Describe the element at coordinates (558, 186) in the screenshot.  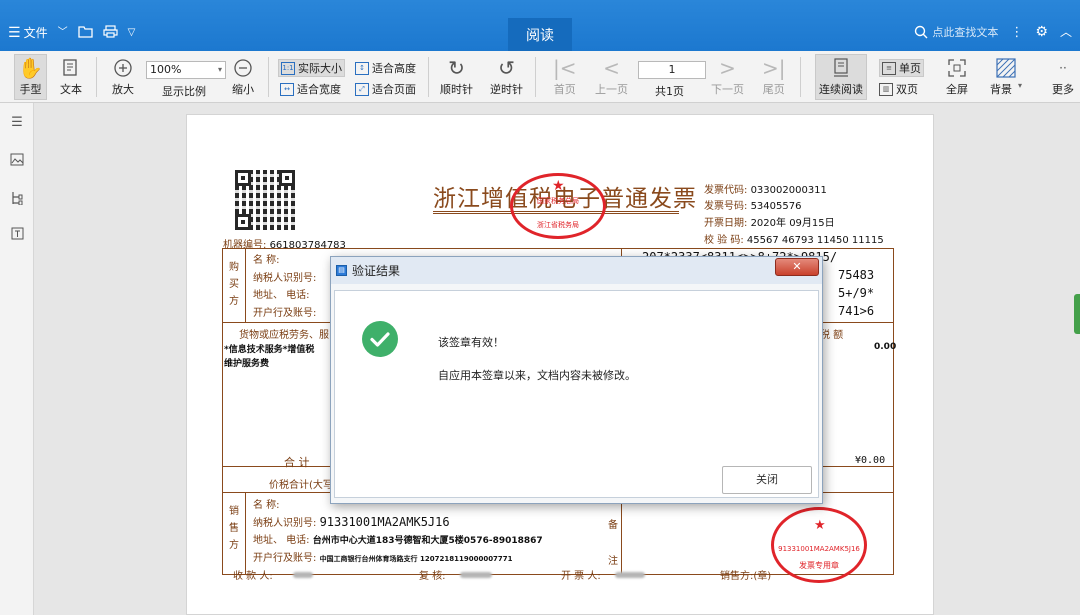
I see `seal-star-icon: ★` at that location.